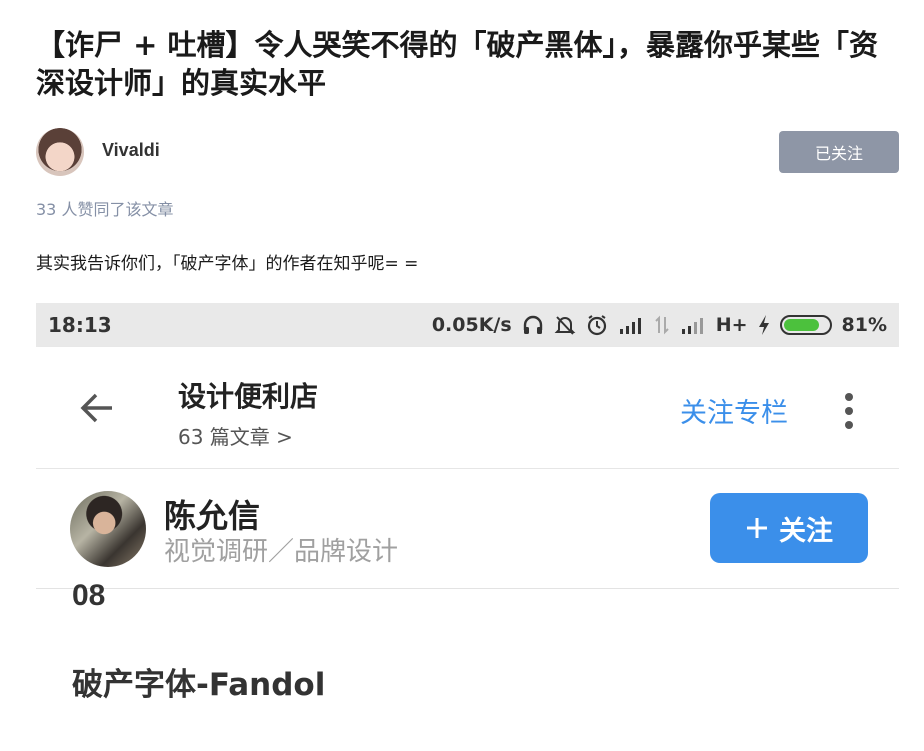 Image resolution: width=924 pixels, height=751 pixels. I want to click on column-article-count: 63 篇文章 >, so click(235, 435).